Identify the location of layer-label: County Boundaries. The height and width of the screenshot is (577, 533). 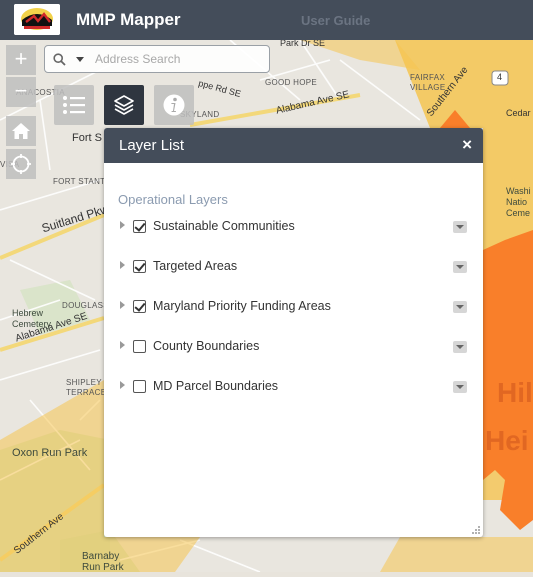
(206, 346).